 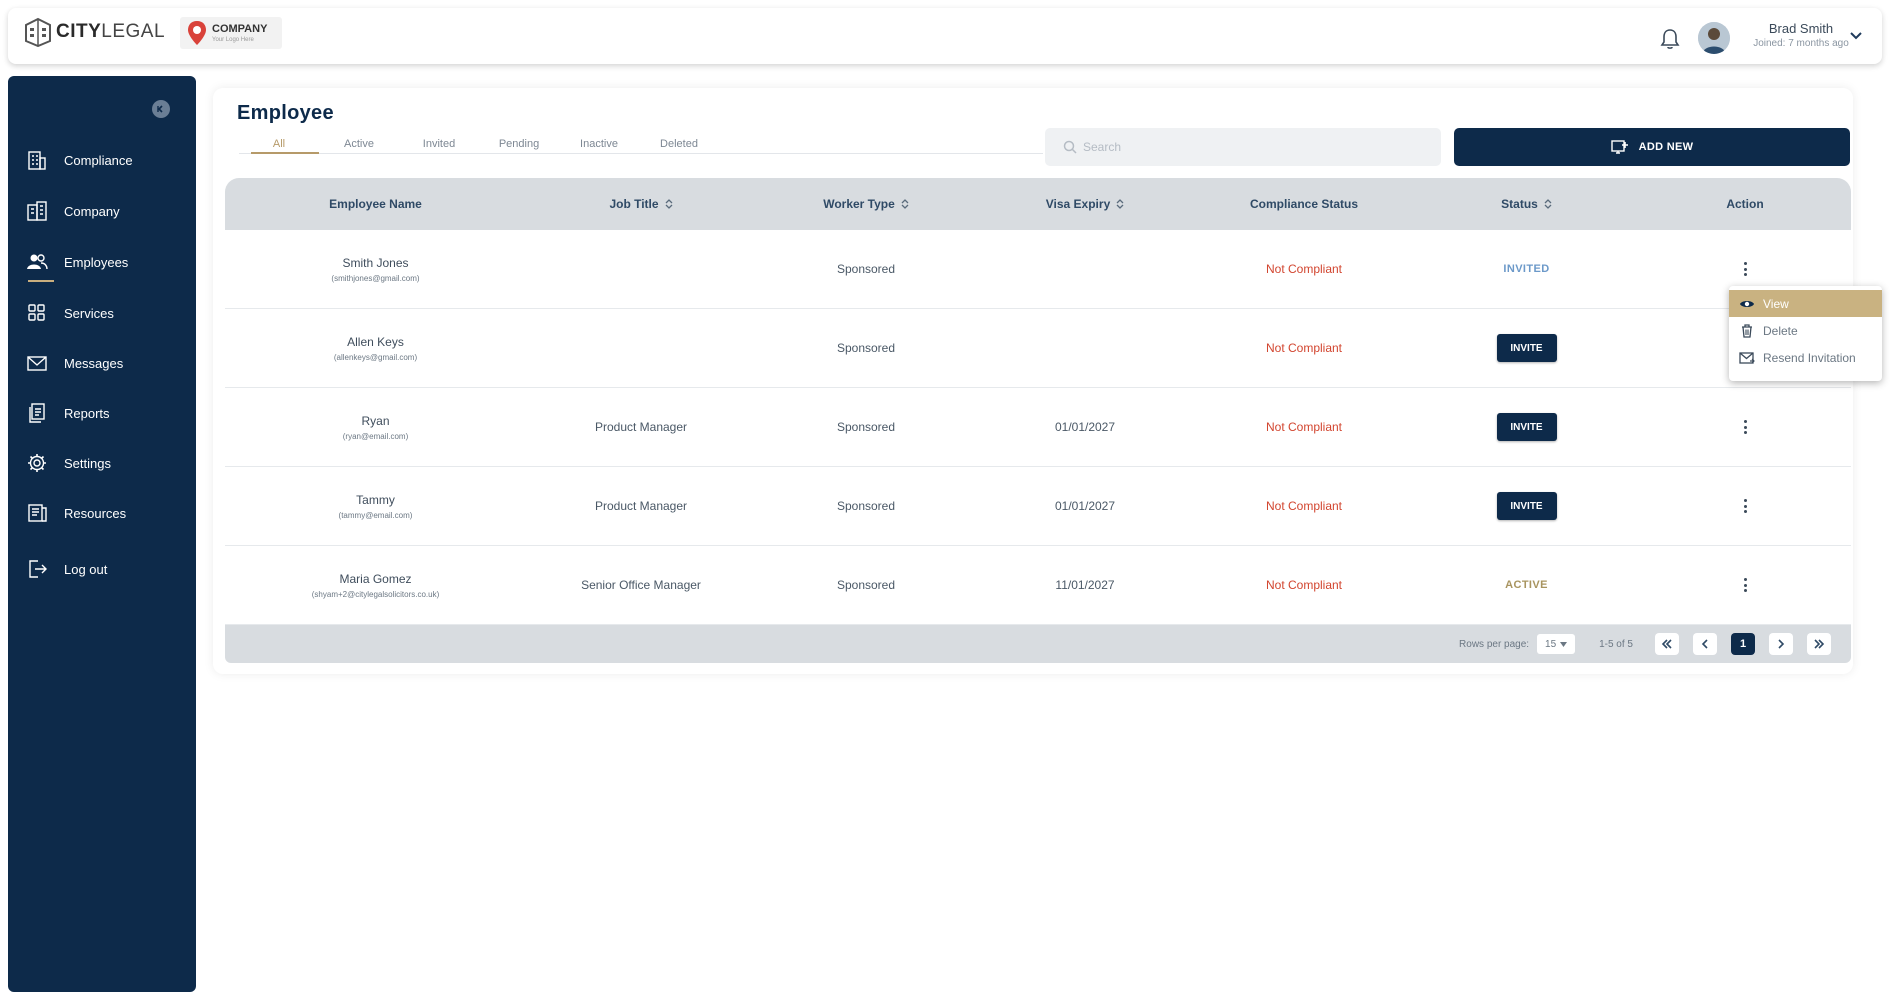 What do you see at coordinates (1526, 585) in the screenshot?
I see `status-badge: ACTIVE` at bounding box center [1526, 585].